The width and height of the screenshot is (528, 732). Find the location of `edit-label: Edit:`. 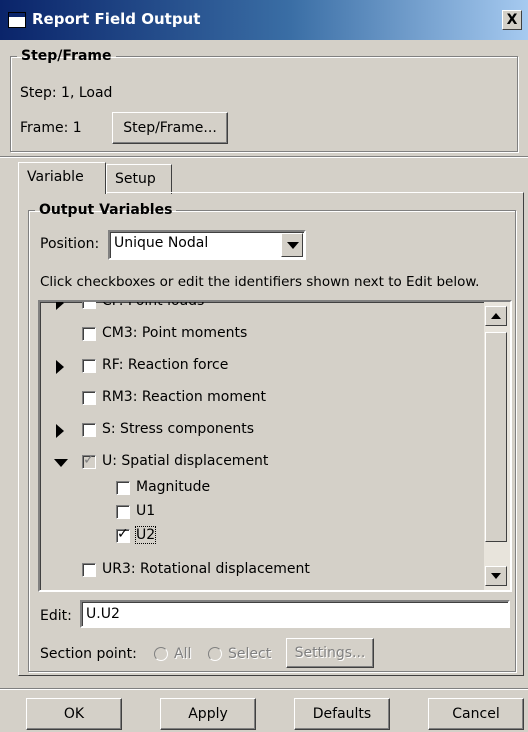

edit-label: Edit: is located at coordinates (56, 616).